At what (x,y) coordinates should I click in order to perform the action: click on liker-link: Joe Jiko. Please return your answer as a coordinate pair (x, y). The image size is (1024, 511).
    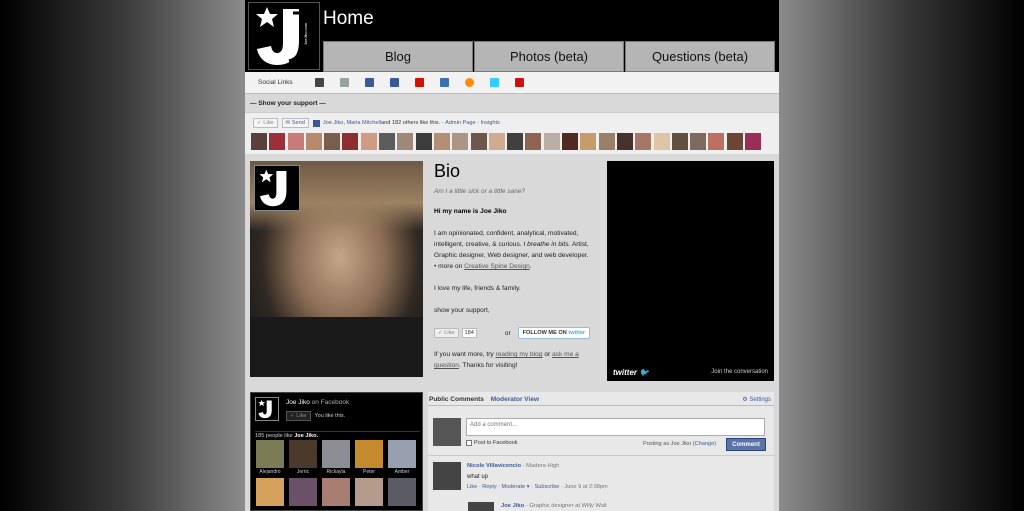
    Looking at the image, I should click on (333, 123).